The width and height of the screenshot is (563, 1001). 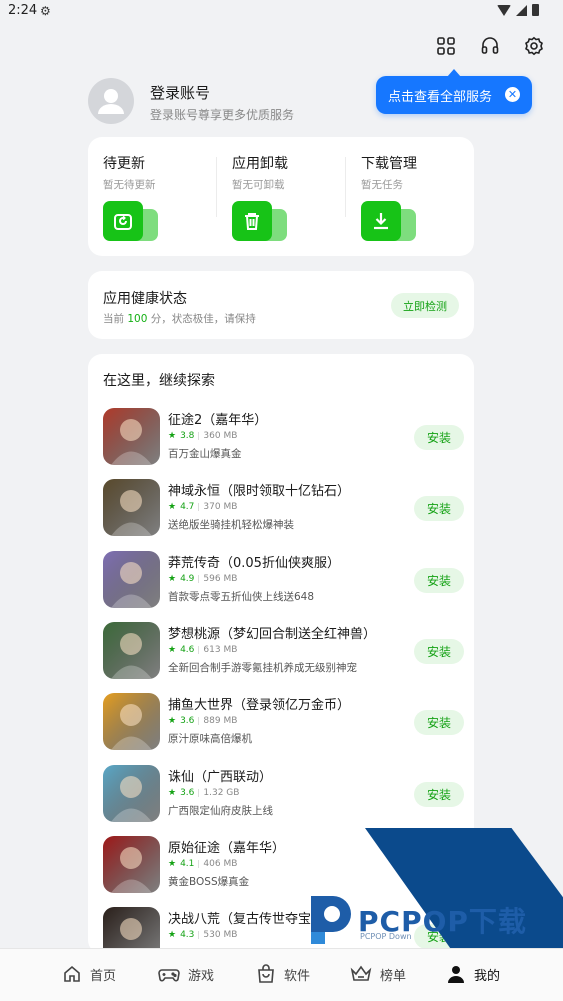 What do you see at coordinates (23, 10) in the screenshot?
I see `status-time: 2:24` at bounding box center [23, 10].